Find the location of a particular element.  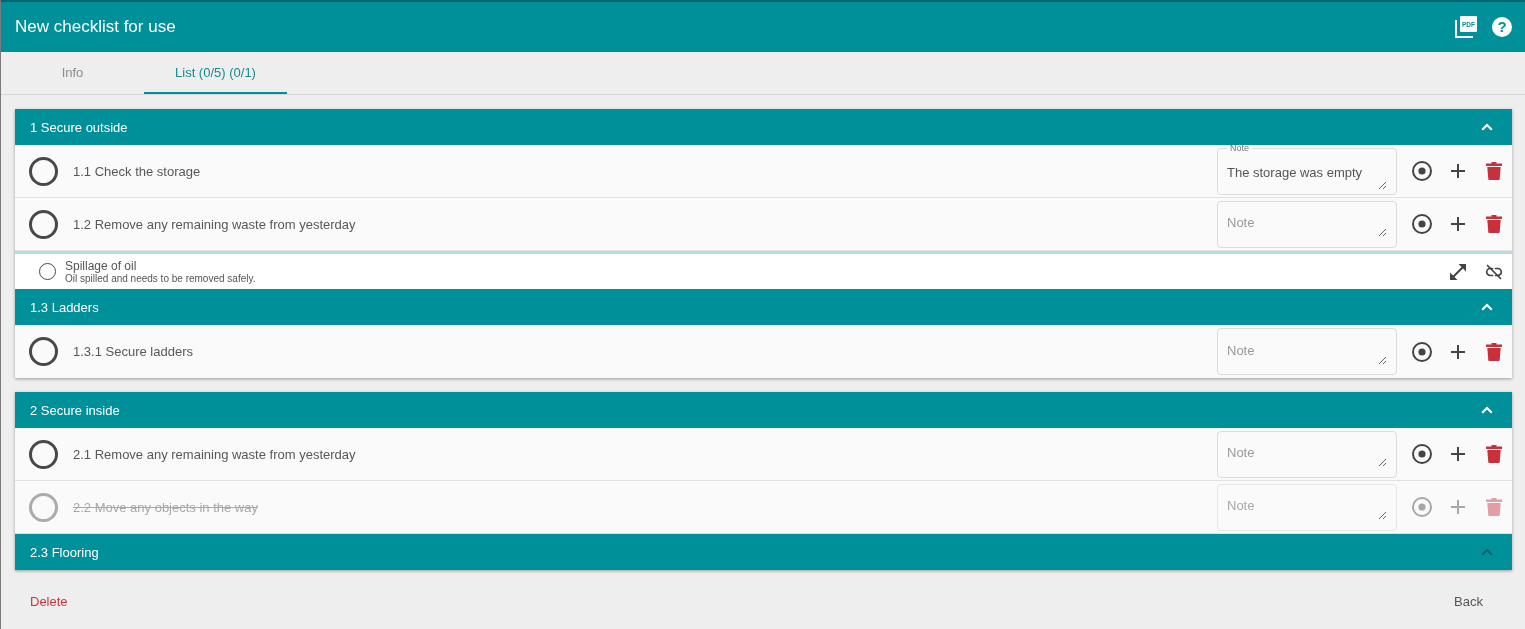

help-button: ? is located at coordinates (1502, 27).